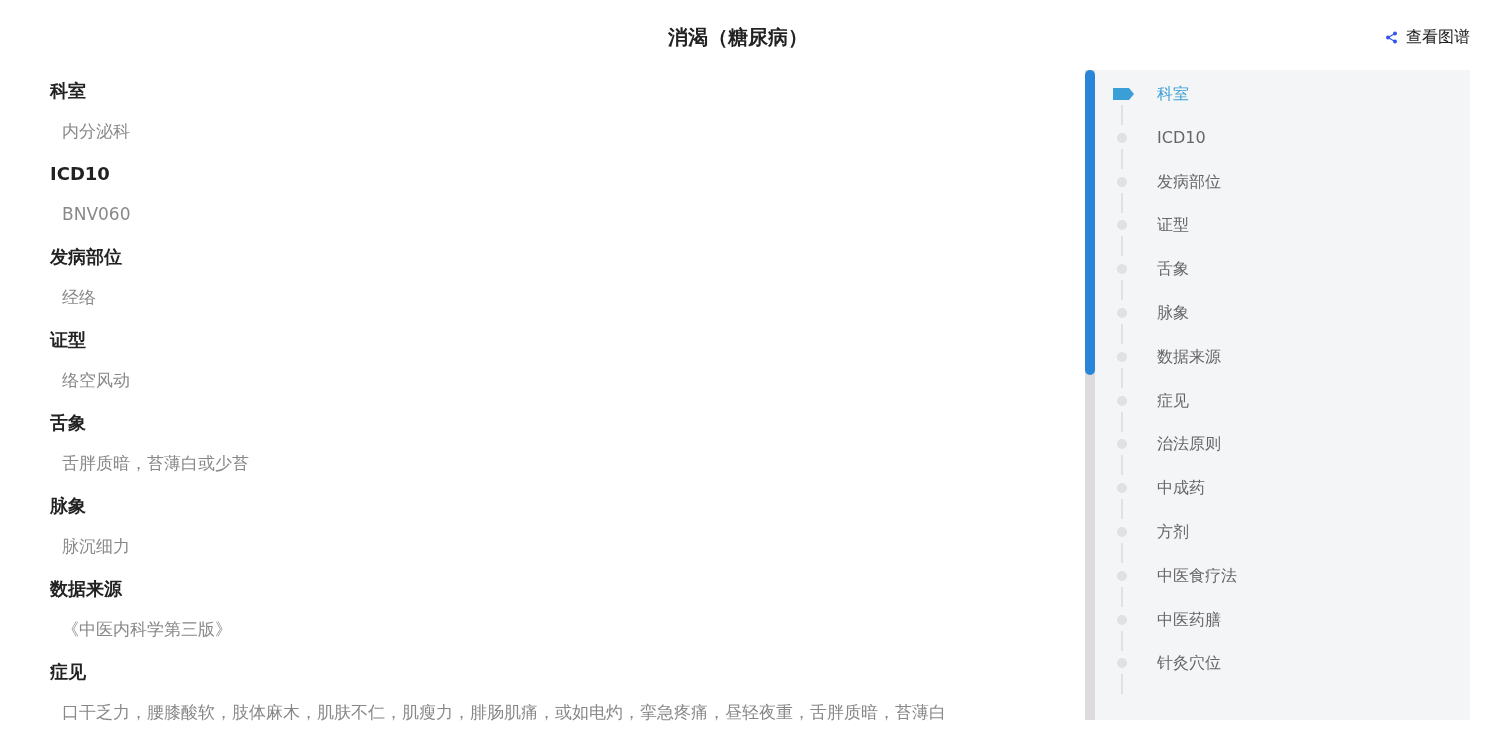 The height and width of the screenshot is (741, 1504). Describe the element at coordinates (1090, 222) in the screenshot. I see `scrollbar-thumb` at that location.